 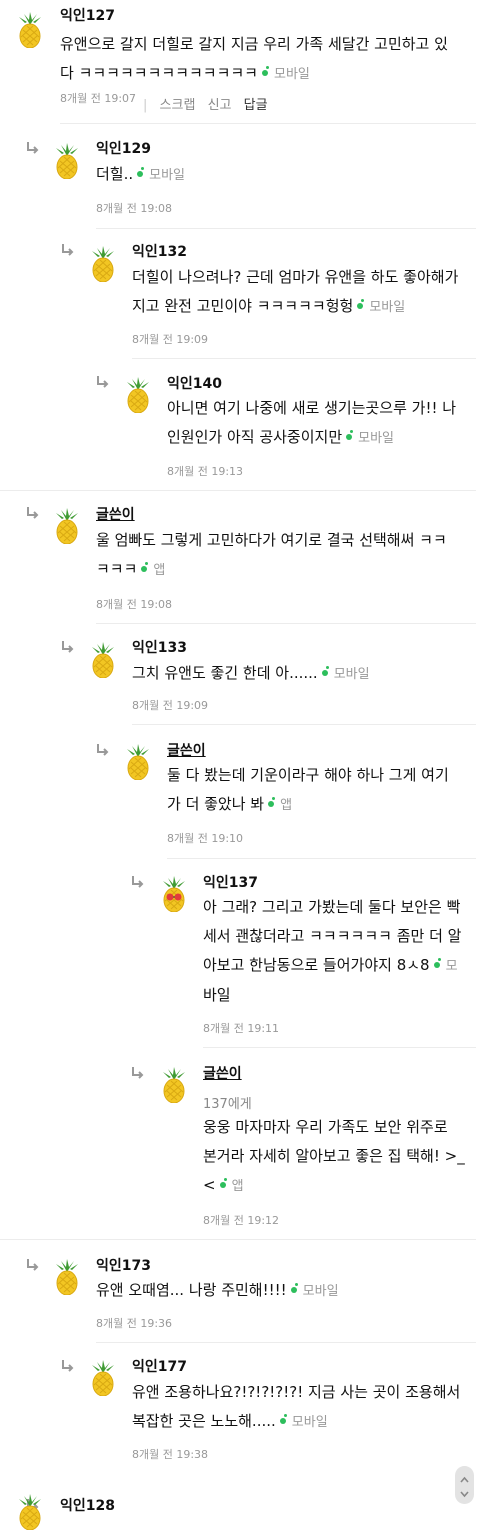 I want to click on comment-author: 익인132, so click(x=159, y=251).